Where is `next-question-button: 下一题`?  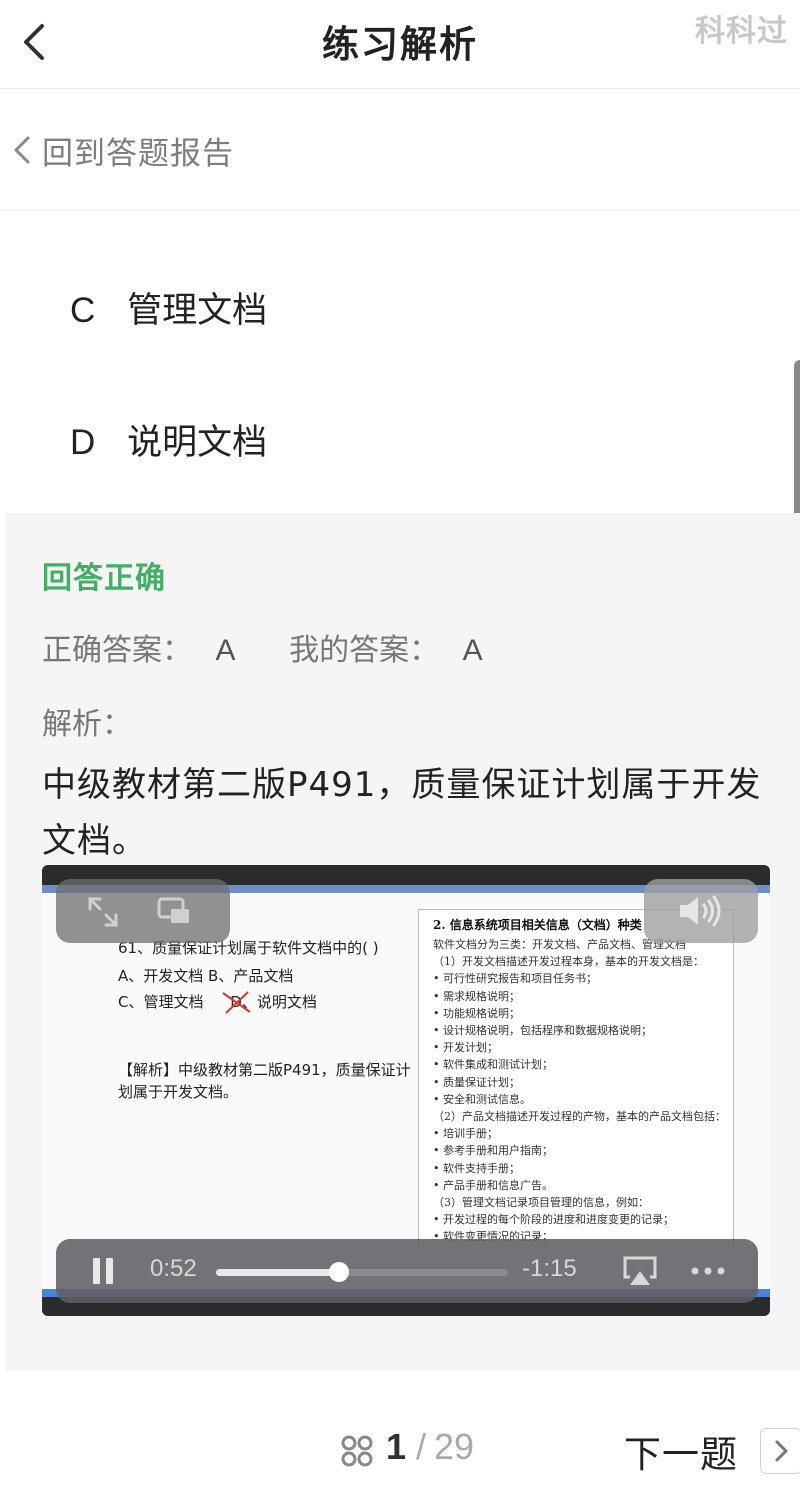 next-question-button: 下一题 is located at coordinates (681, 1451).